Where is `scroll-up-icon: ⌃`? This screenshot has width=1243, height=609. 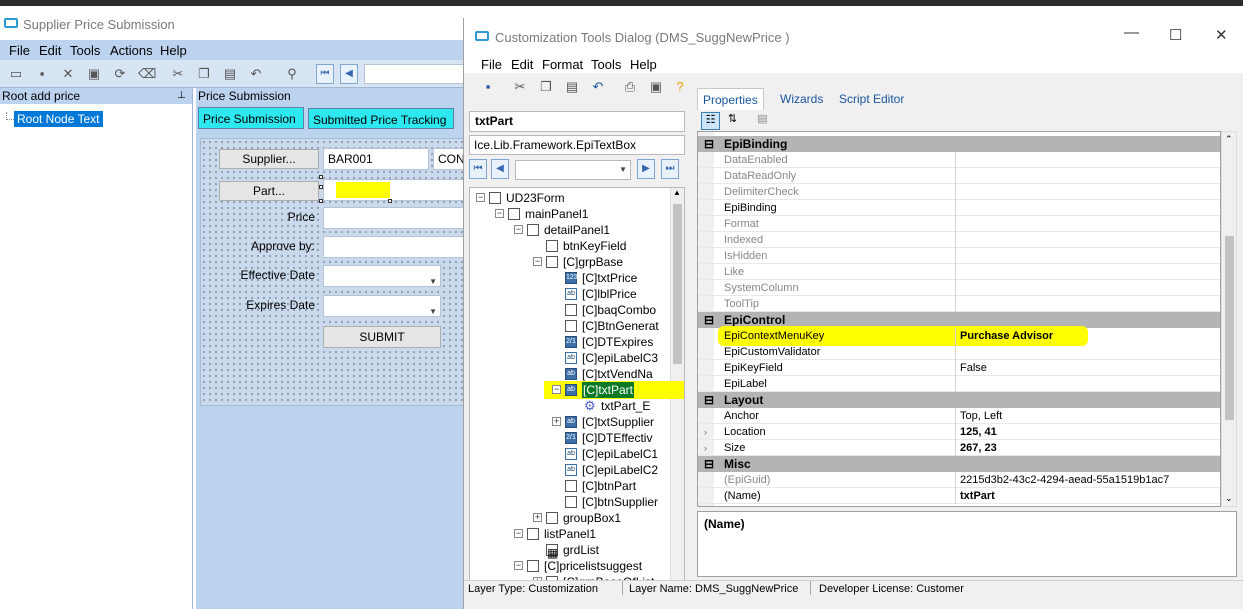
scroll-up-icon: ⌃ is located at coordinates (1229, 139).